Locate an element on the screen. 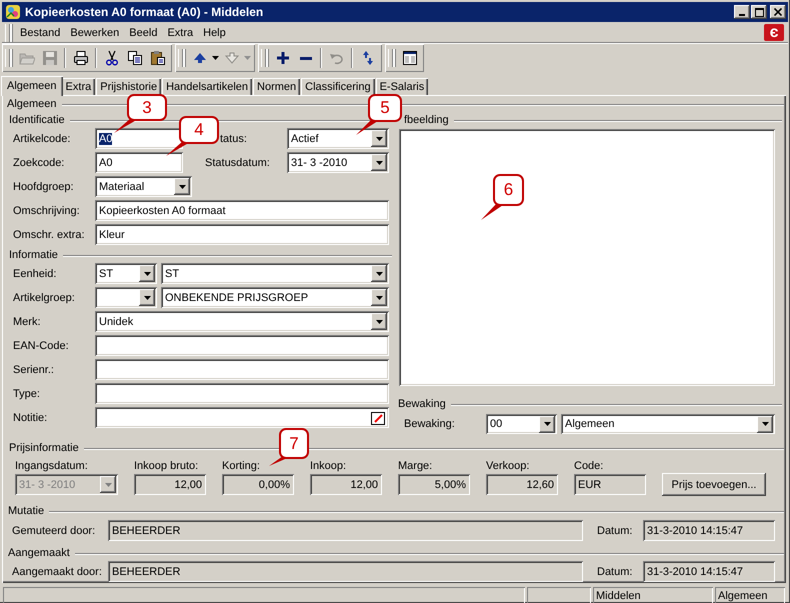  text-field: 0,00% is located at coordinates (258, 484).